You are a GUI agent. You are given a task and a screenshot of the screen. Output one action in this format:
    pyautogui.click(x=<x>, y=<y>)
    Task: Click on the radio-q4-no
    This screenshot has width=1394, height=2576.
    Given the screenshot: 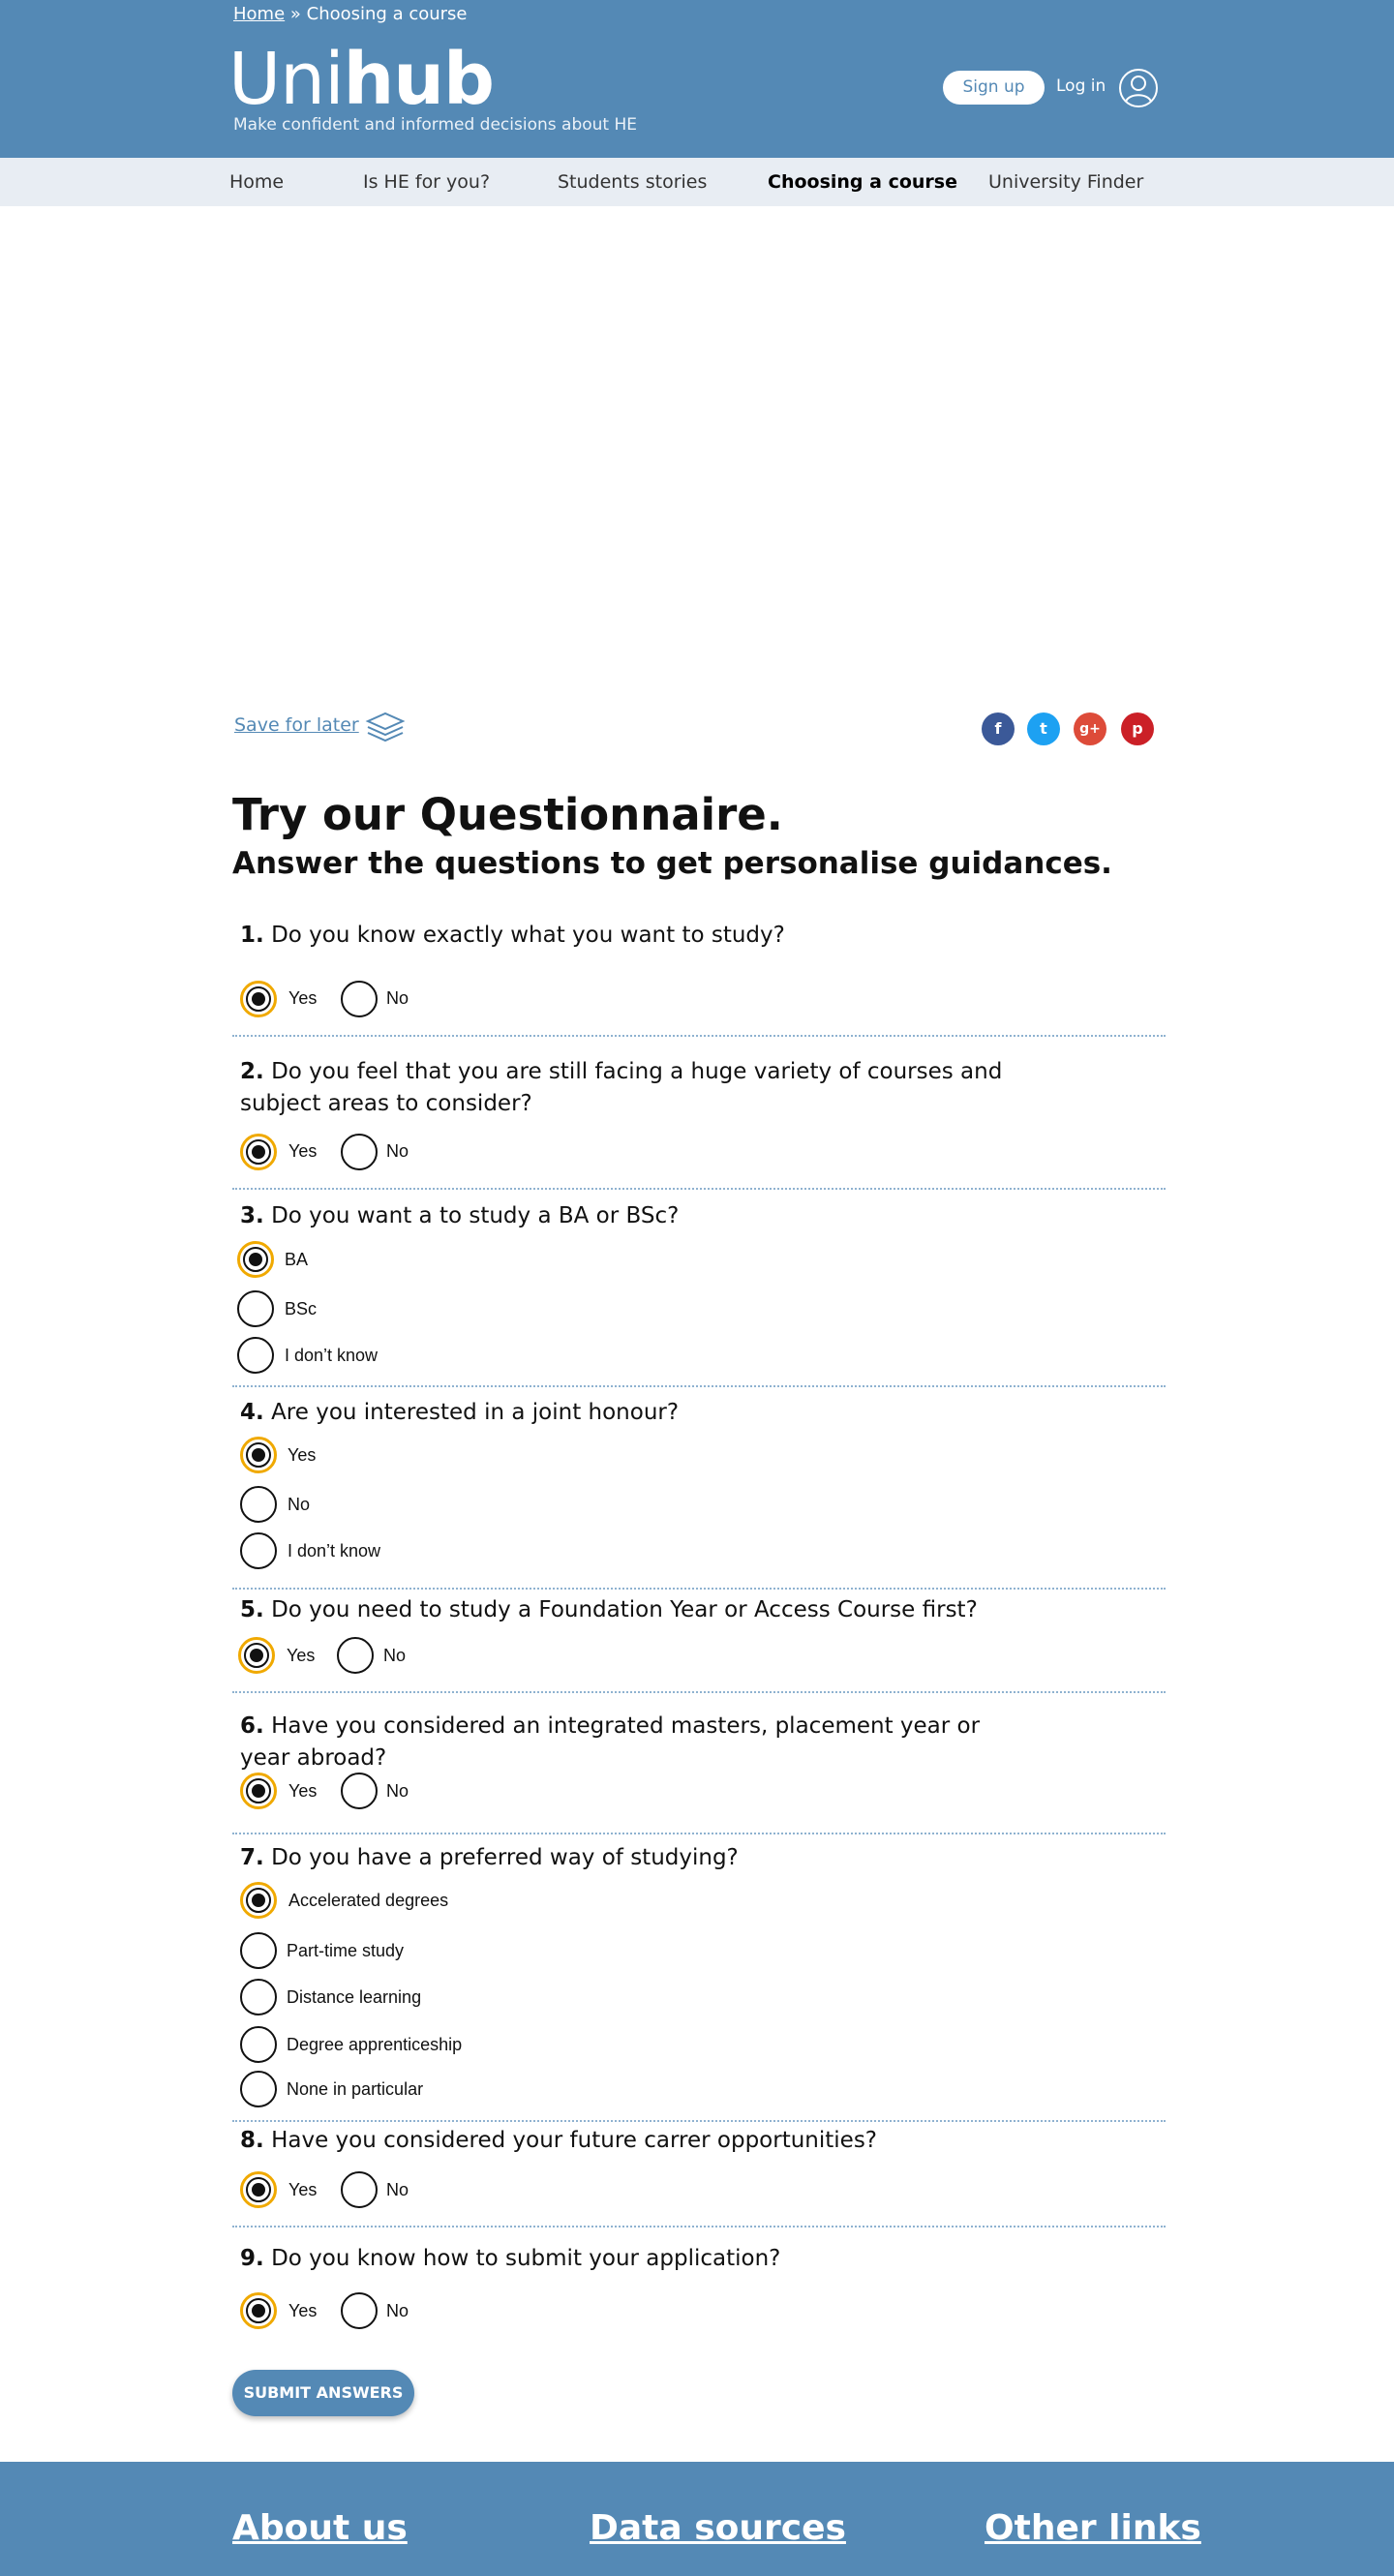 What is the action you would take?
    pyautogui.click(x=258, y=1504)
    